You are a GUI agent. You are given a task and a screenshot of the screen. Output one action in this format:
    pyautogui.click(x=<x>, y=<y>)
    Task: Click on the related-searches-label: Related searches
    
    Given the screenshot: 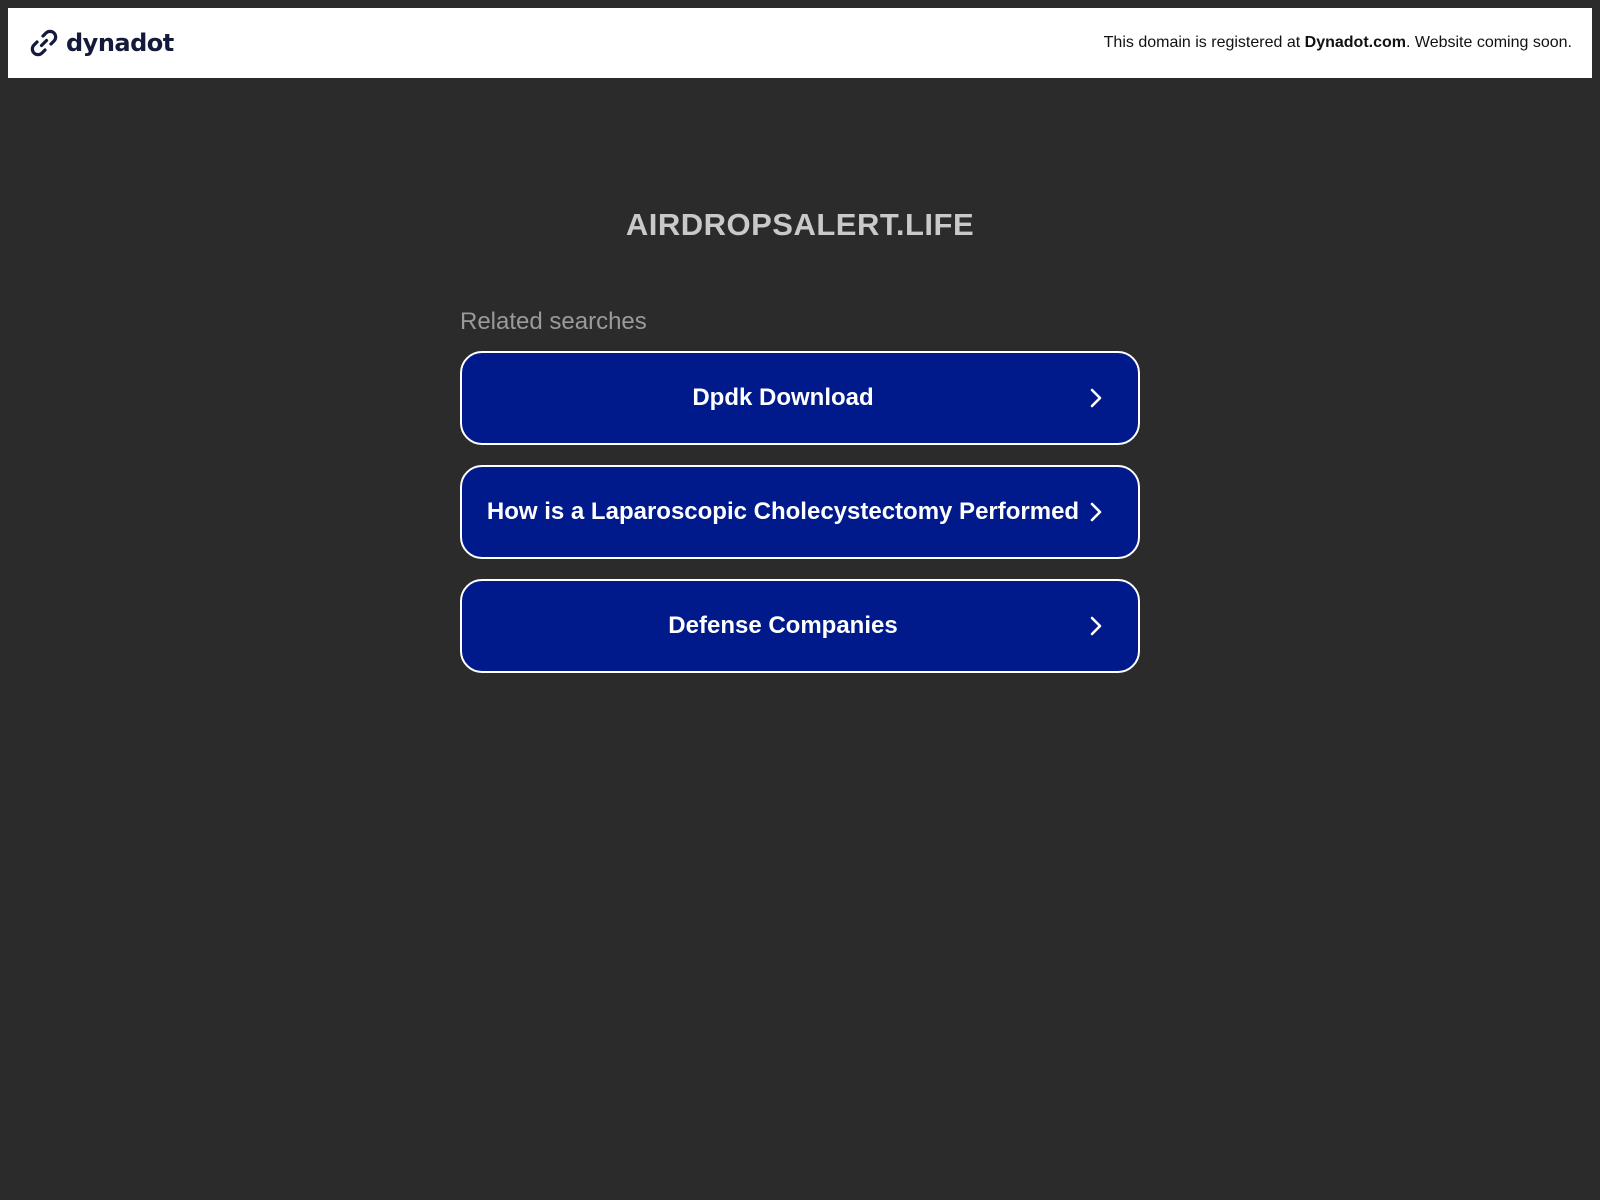 What is the action you would take?
    pyautogui.click(x=553, y=321)
    